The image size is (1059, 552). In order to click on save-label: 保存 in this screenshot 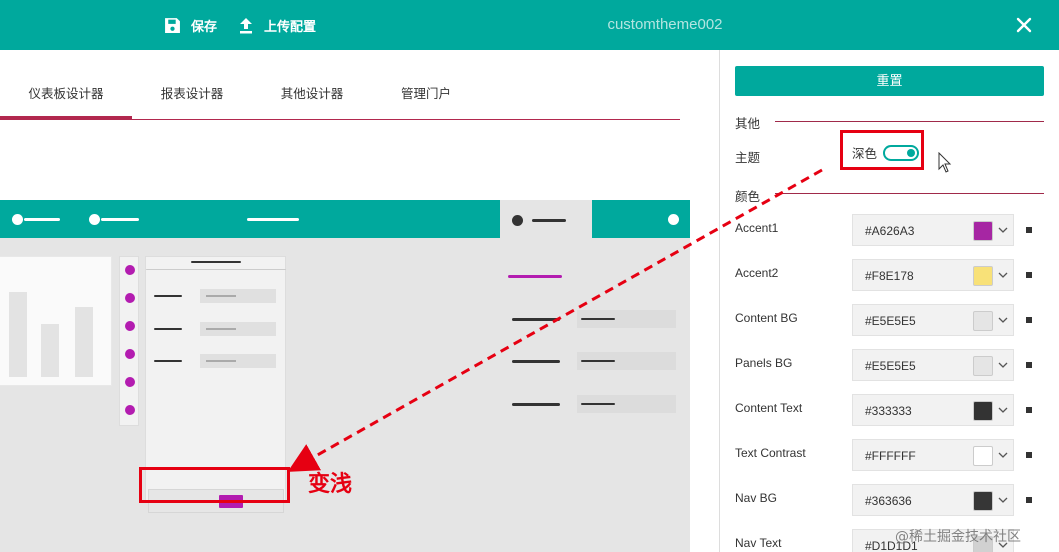, I will do `click(204, 26)`.